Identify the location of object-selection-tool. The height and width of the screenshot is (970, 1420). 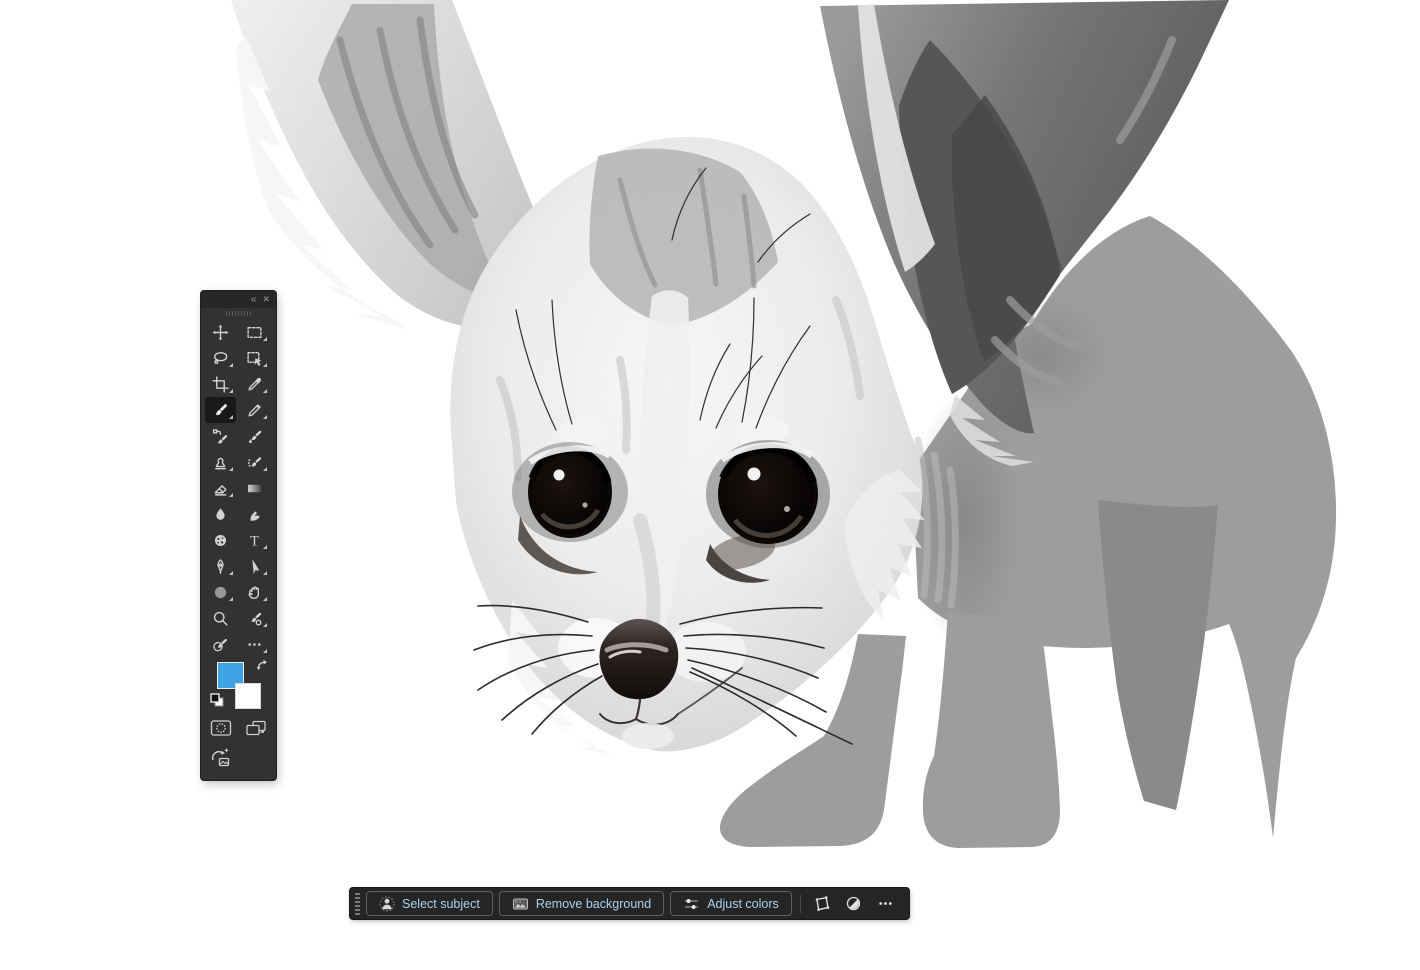
(254, 358).